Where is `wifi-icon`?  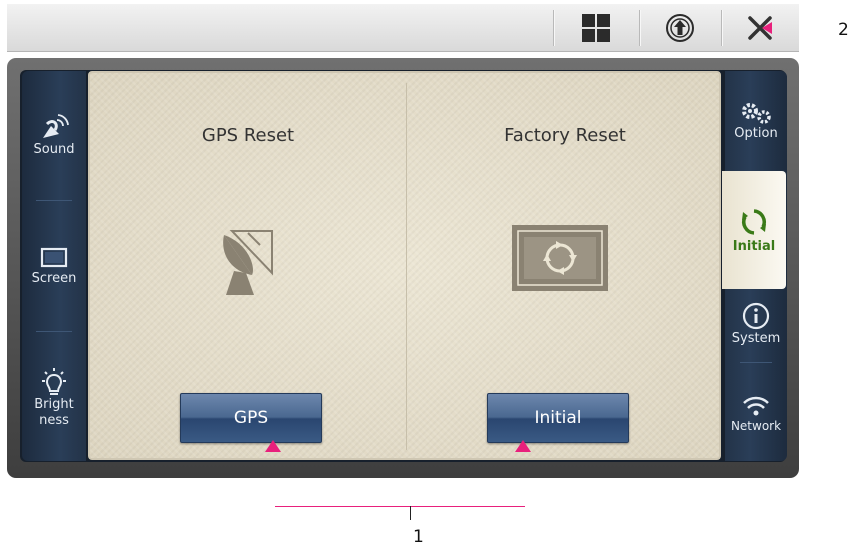
wifi-icon is located at coordinates (756, 406).